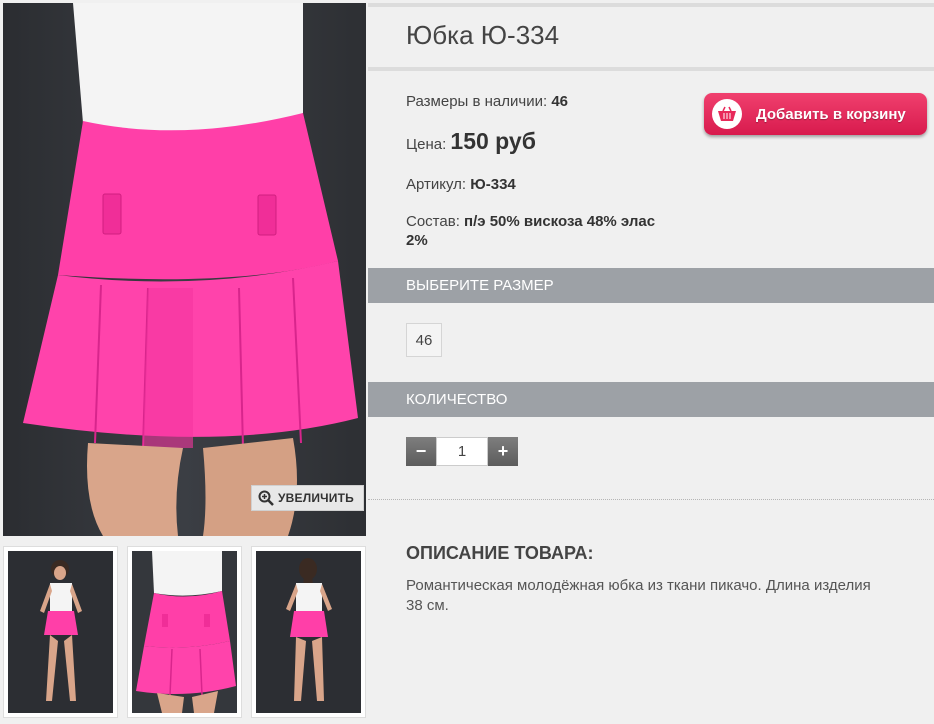 The image size is (934, 724). Describe the element at coordinates (651, 399) in the screenshot. I see `quantity-section-header: КОЛИЧЕСТВО` at that location.